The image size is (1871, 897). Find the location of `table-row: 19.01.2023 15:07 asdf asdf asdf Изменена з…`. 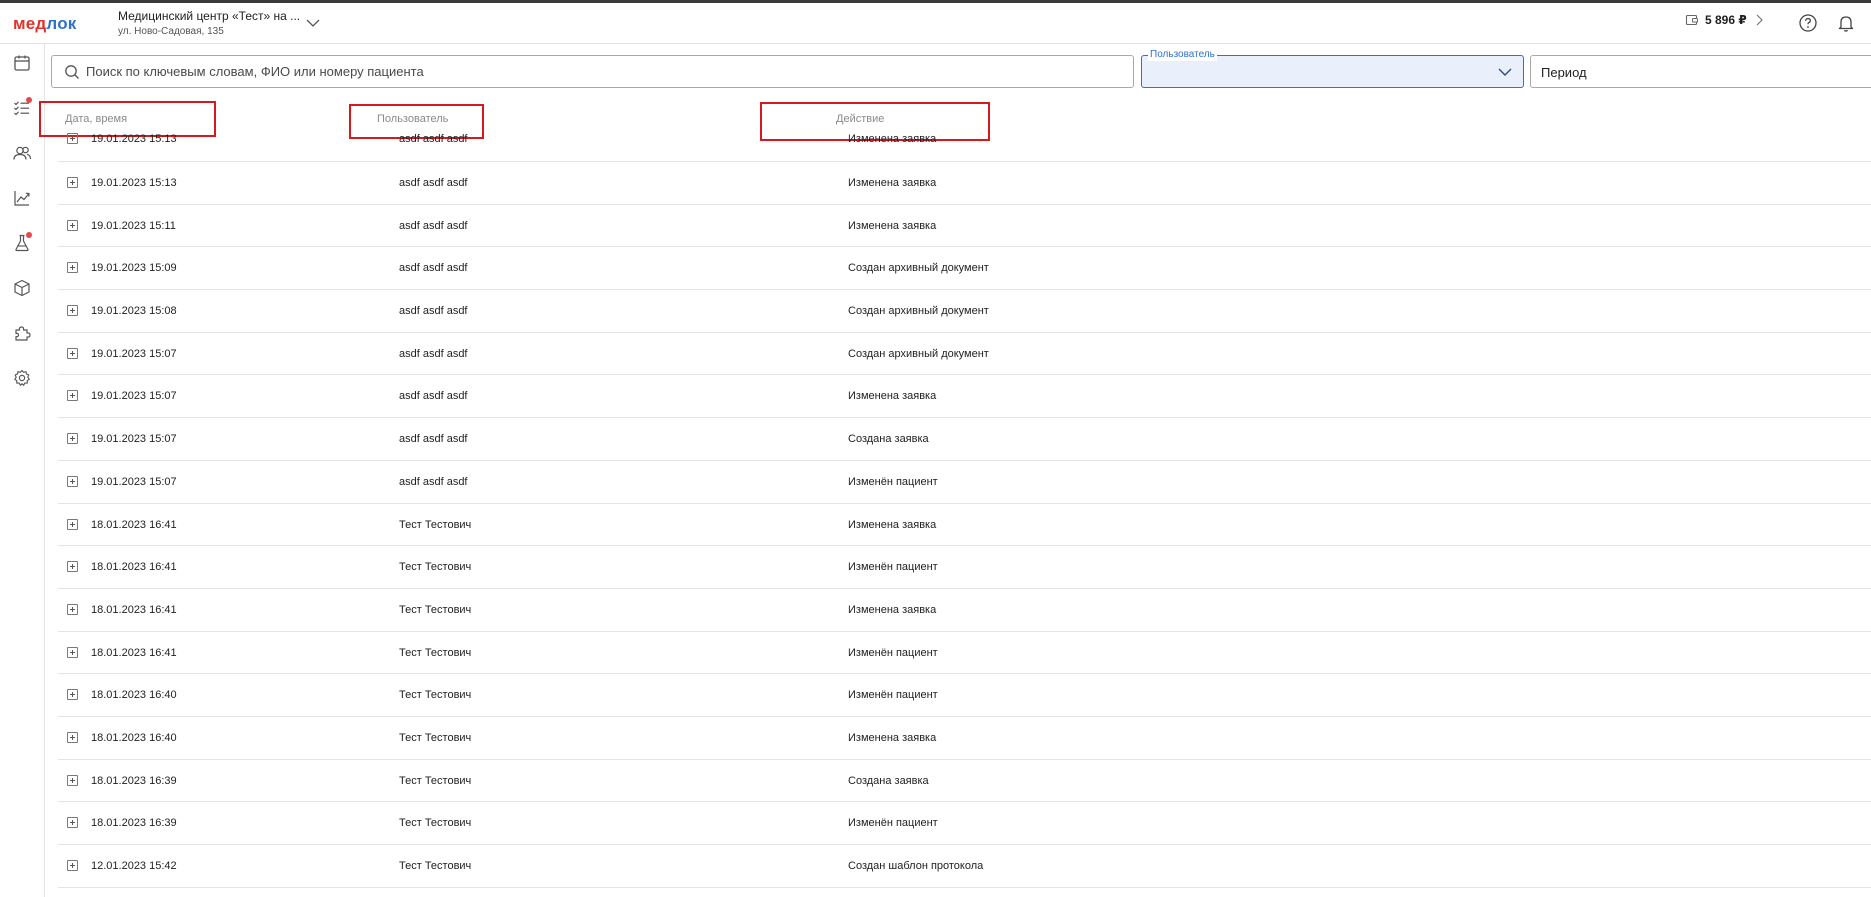

table-row: 19.01.2023 15:07 asdf asdf asdf Изменена з… is located at coordinates (964, 397).